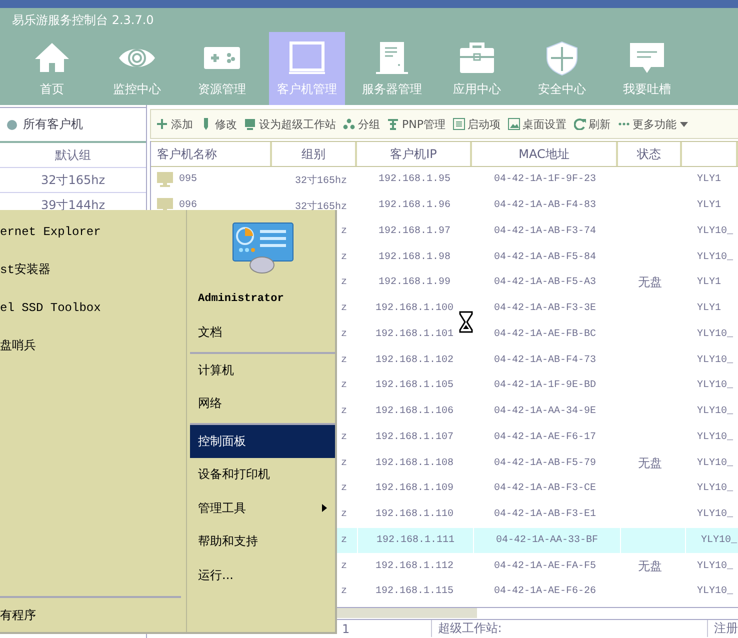 The height and width of the screenshot is (638, 738). I want to click on program-item: st安装器, so click(93, 270).